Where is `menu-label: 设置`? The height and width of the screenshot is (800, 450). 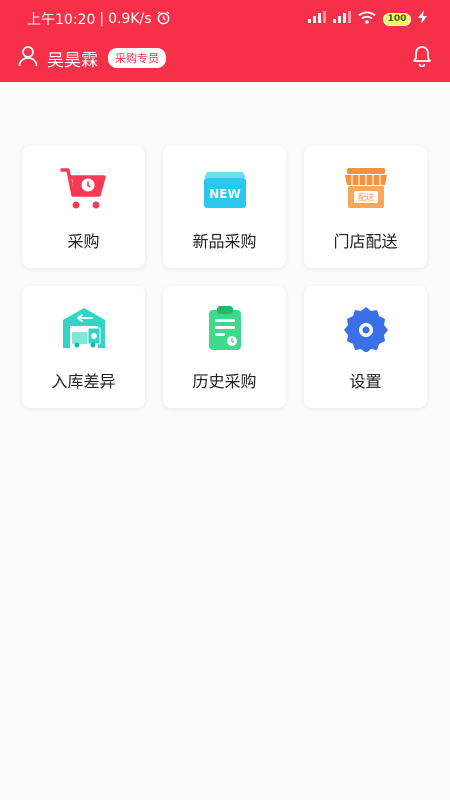
menu-label: 设置 is located at coordinates (365, 381).